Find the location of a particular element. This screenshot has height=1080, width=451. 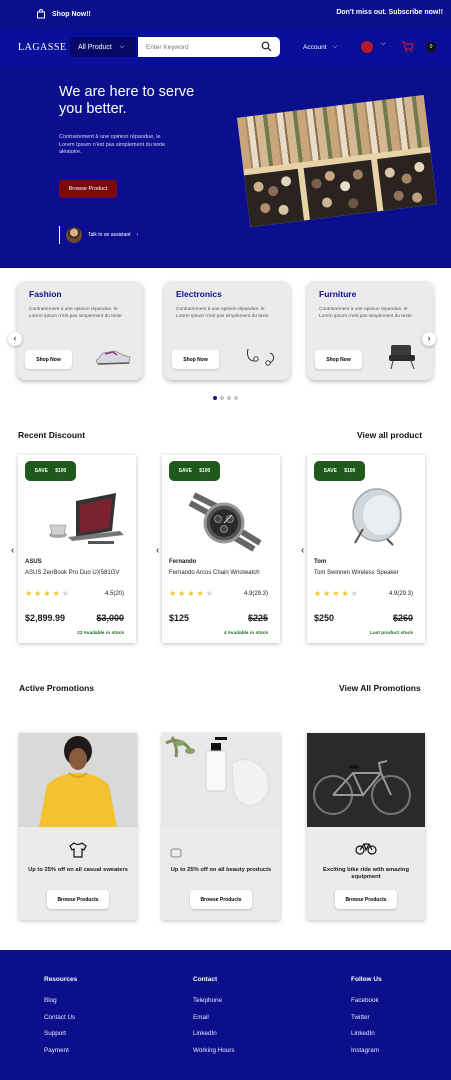

footer-link: Working Hours is located at coordinates (214, 1050).